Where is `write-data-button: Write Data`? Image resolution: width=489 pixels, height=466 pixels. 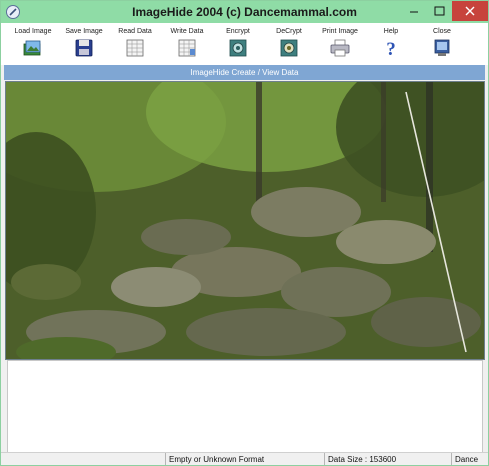
write-data-button: Write Data is located at coordinates (187, 45).